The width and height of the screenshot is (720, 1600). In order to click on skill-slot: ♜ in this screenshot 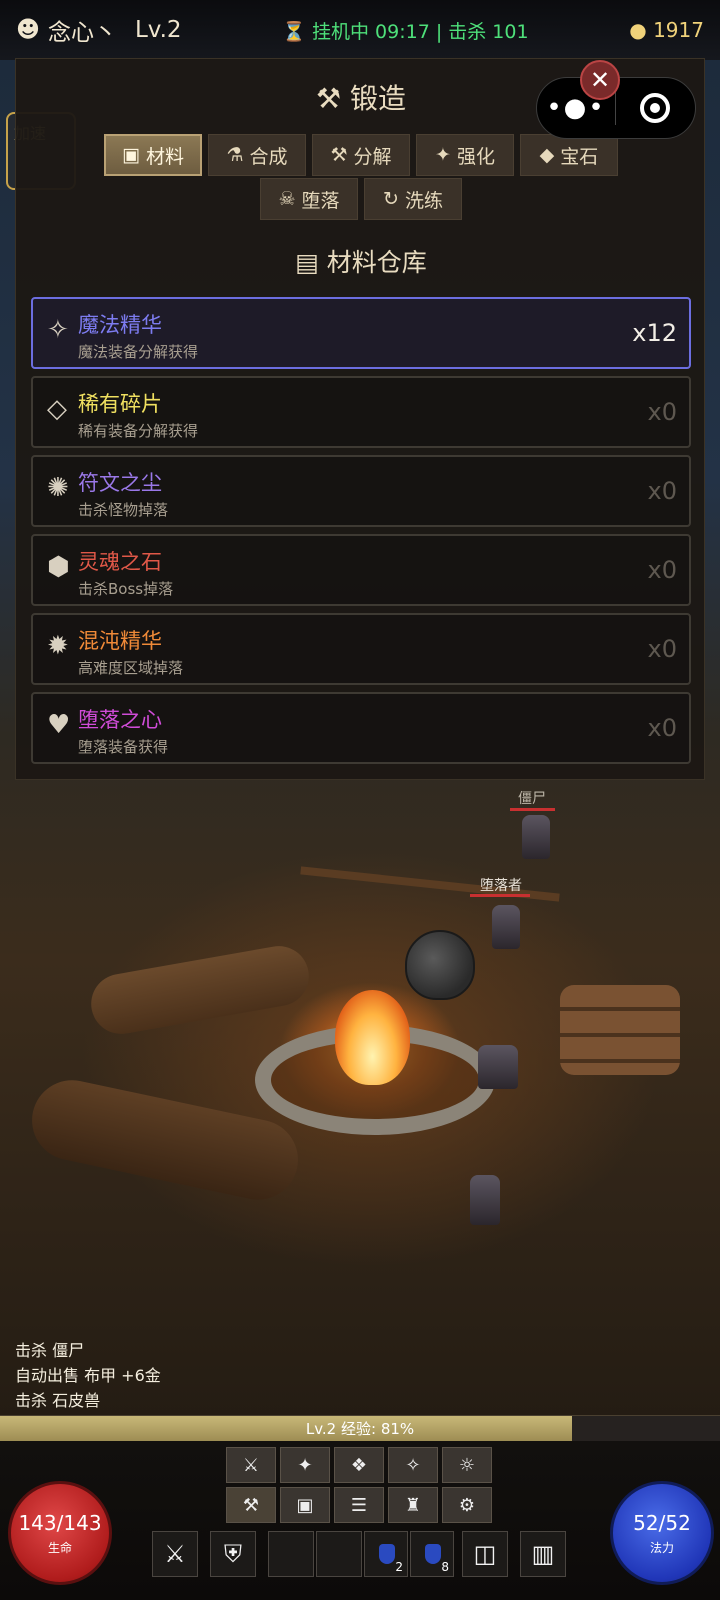, I will do `click(413, 1505)`.